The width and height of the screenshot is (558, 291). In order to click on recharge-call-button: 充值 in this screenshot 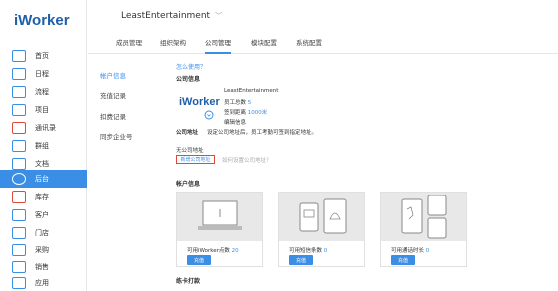, I will do `click(403, 260)`.